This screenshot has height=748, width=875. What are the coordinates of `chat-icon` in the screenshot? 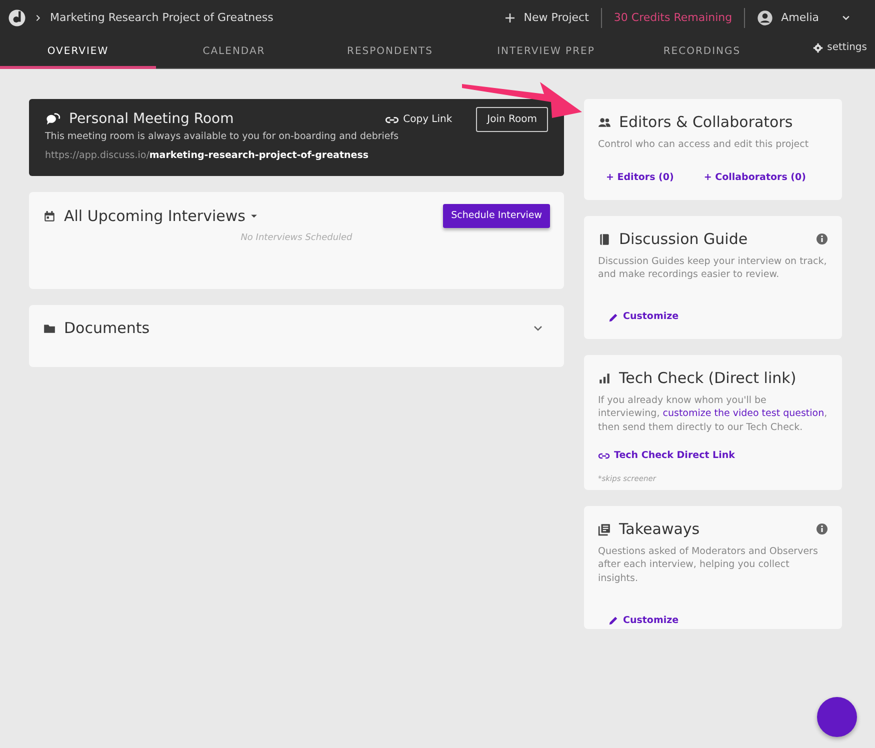 It's located at (53, 120).